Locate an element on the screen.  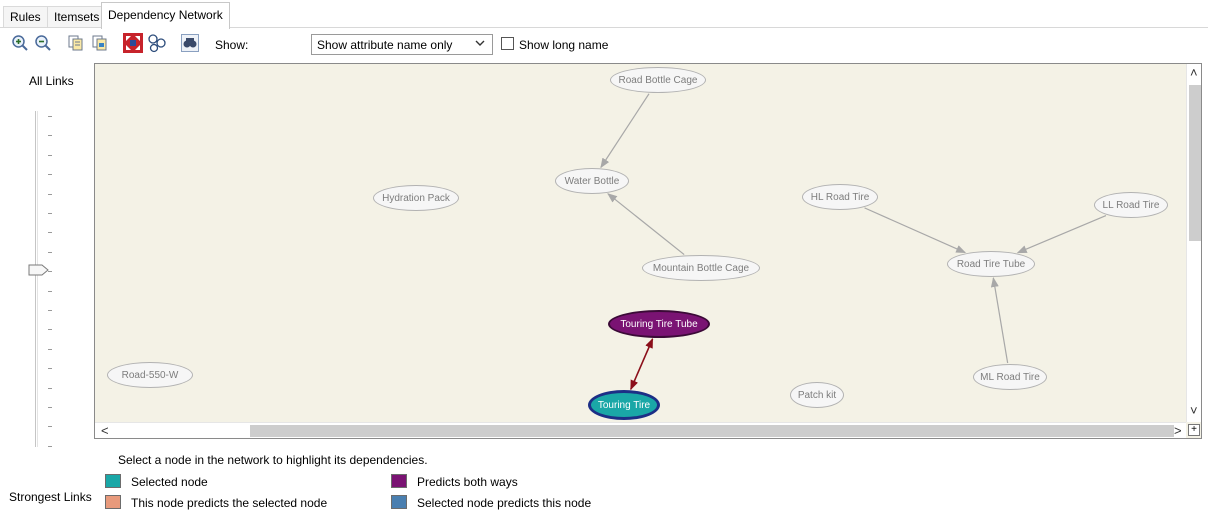
scroll-down-icon: ˅ is located at coordinates (1194, 410).